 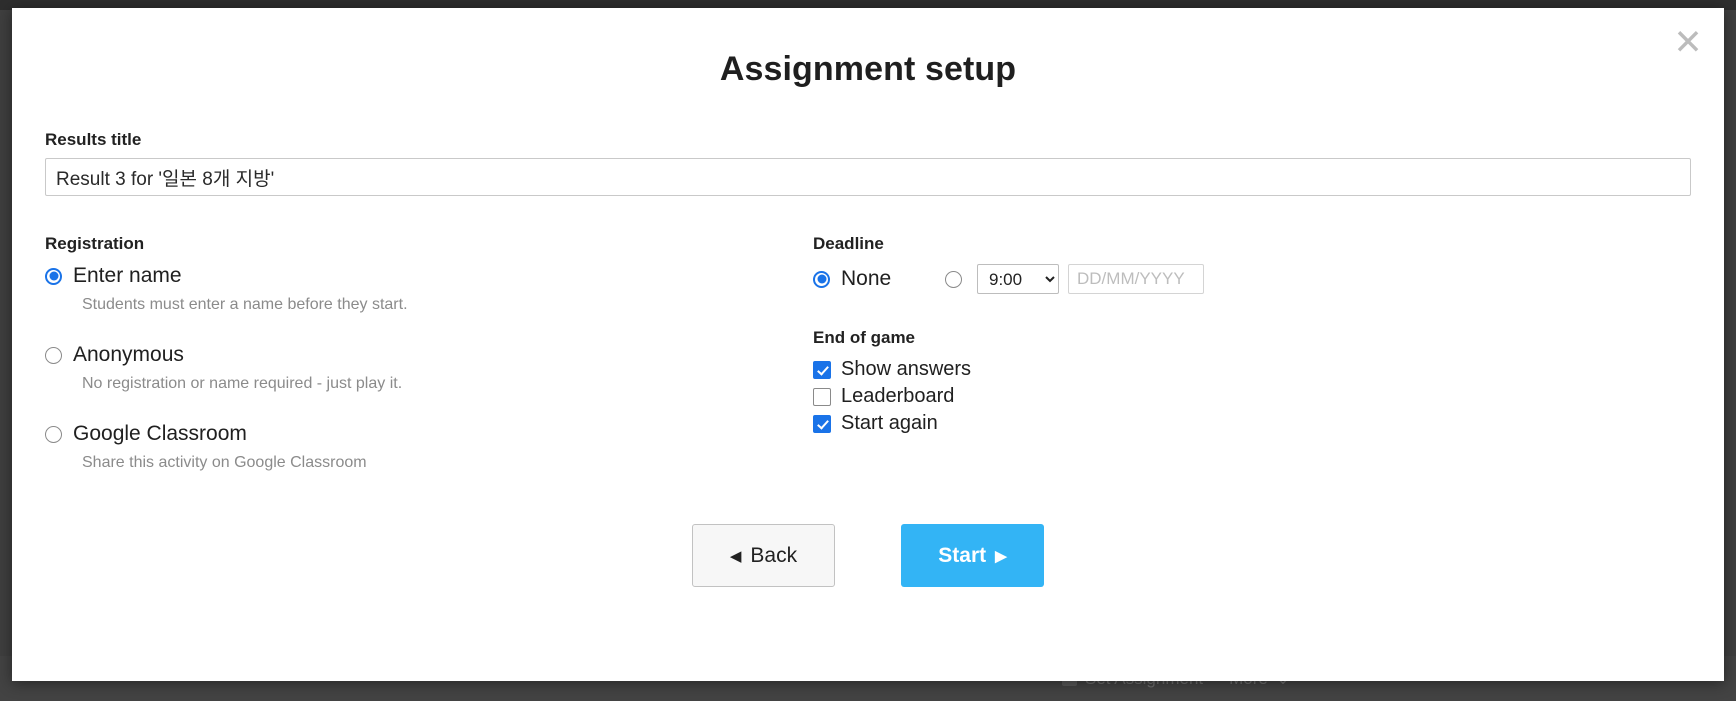 What do you see at coordinates (774, 555) in the screenshot?
I see `back-button-label: Back` at bounding box center [774, 555].